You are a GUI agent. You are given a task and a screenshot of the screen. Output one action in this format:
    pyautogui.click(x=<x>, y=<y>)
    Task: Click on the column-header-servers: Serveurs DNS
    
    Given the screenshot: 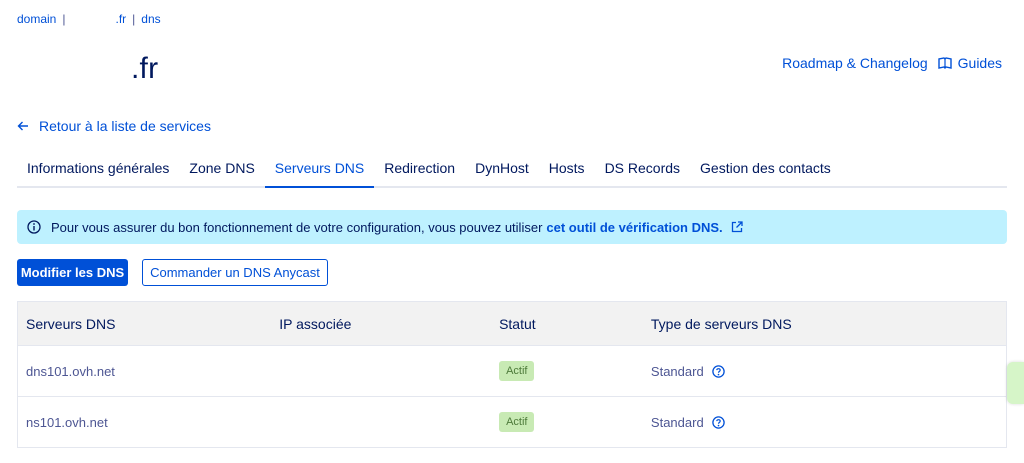 What is the action you would take?
    pyautogui.click(x=144, y=323)
    